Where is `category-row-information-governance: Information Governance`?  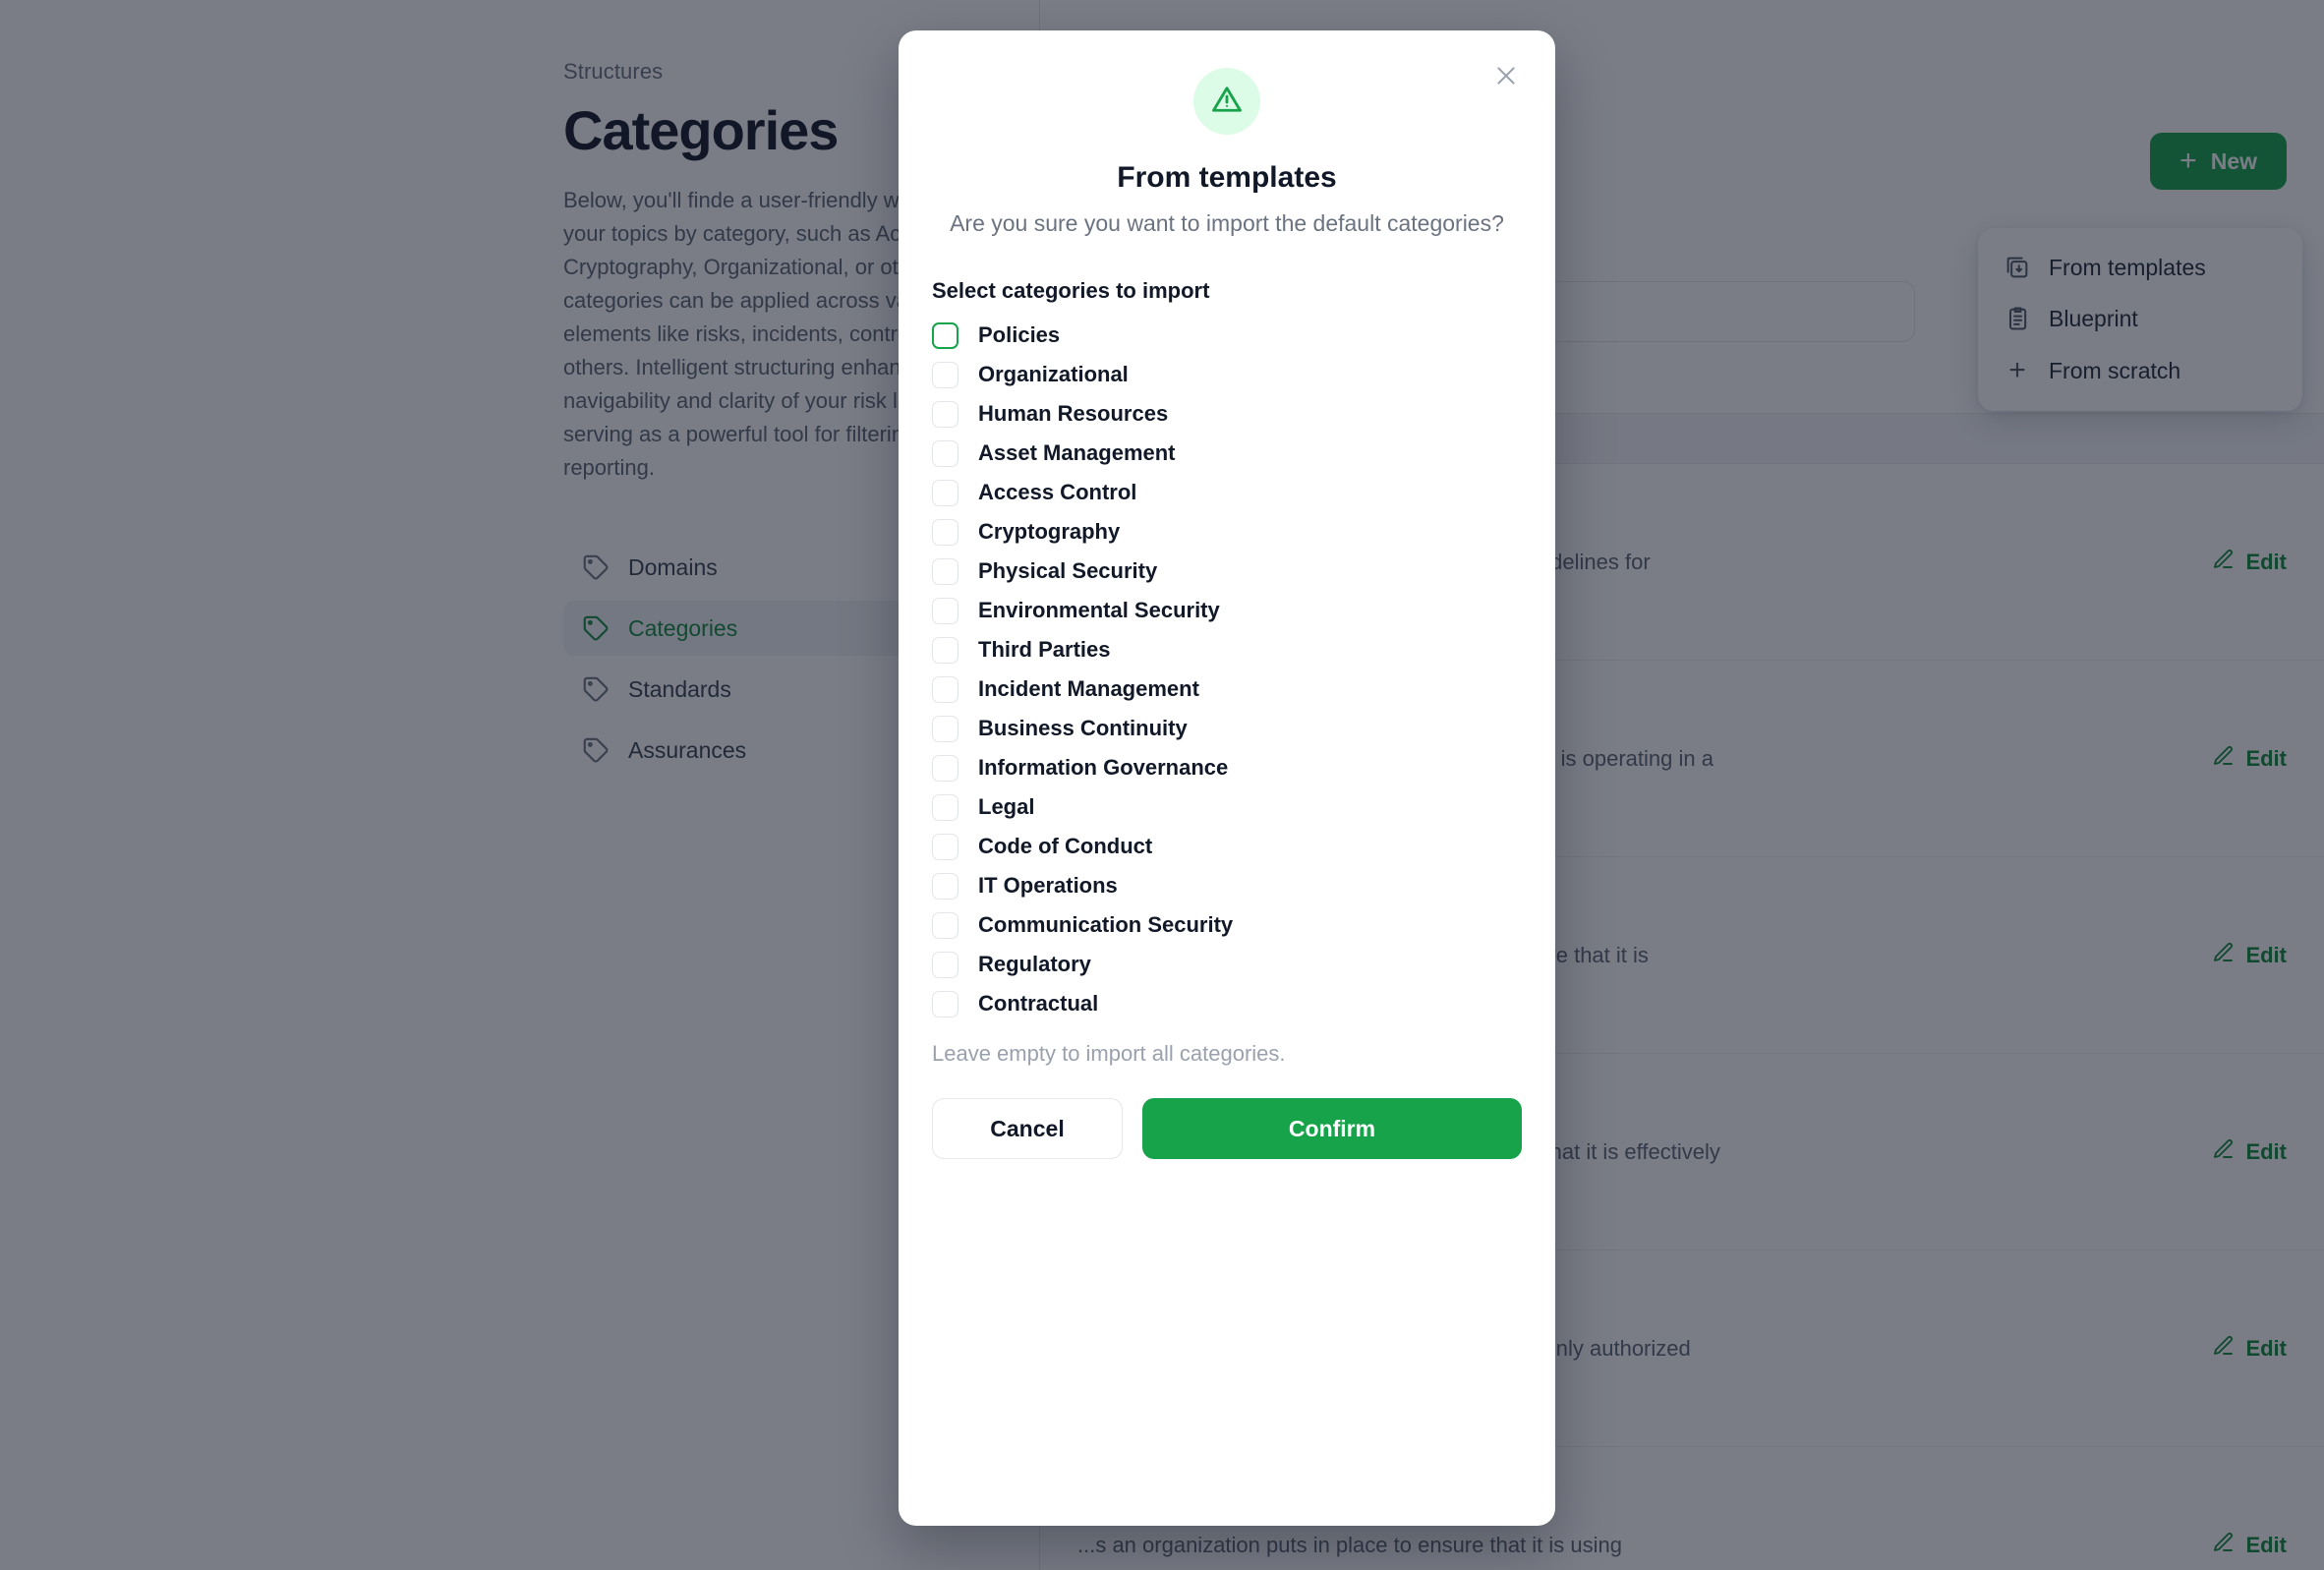
category-row-information-governance: Information Governance is located at coordinates (1227, 768).